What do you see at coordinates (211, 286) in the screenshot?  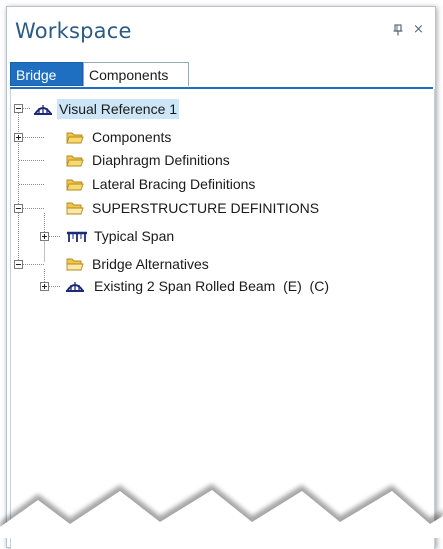 I see `tree-node-label: Existing 2 Span Rolled Beam (E) (C)` at bounding box center [211, 286].